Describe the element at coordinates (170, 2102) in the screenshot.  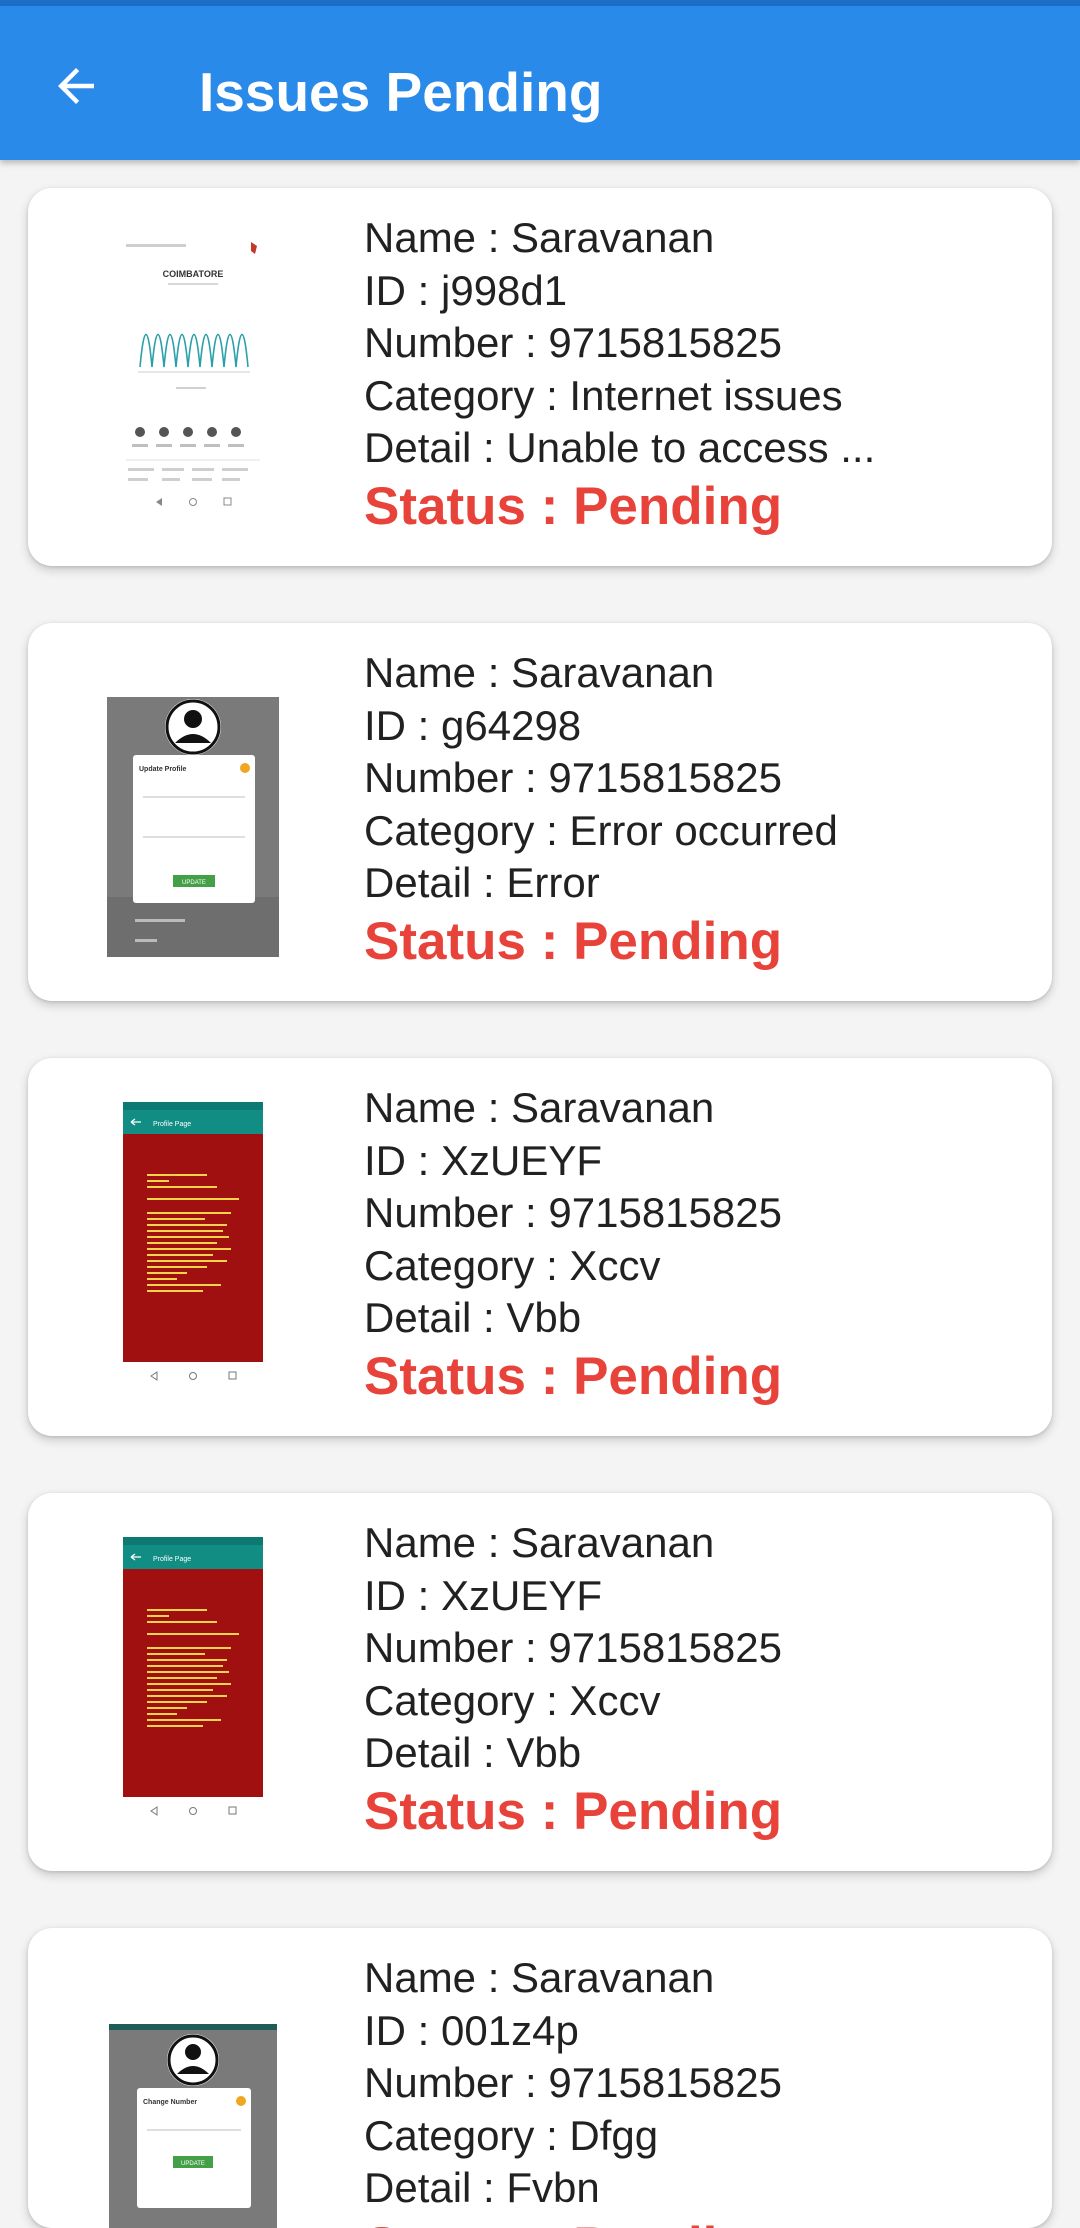
I see `svg-text: Change Number` at that location.